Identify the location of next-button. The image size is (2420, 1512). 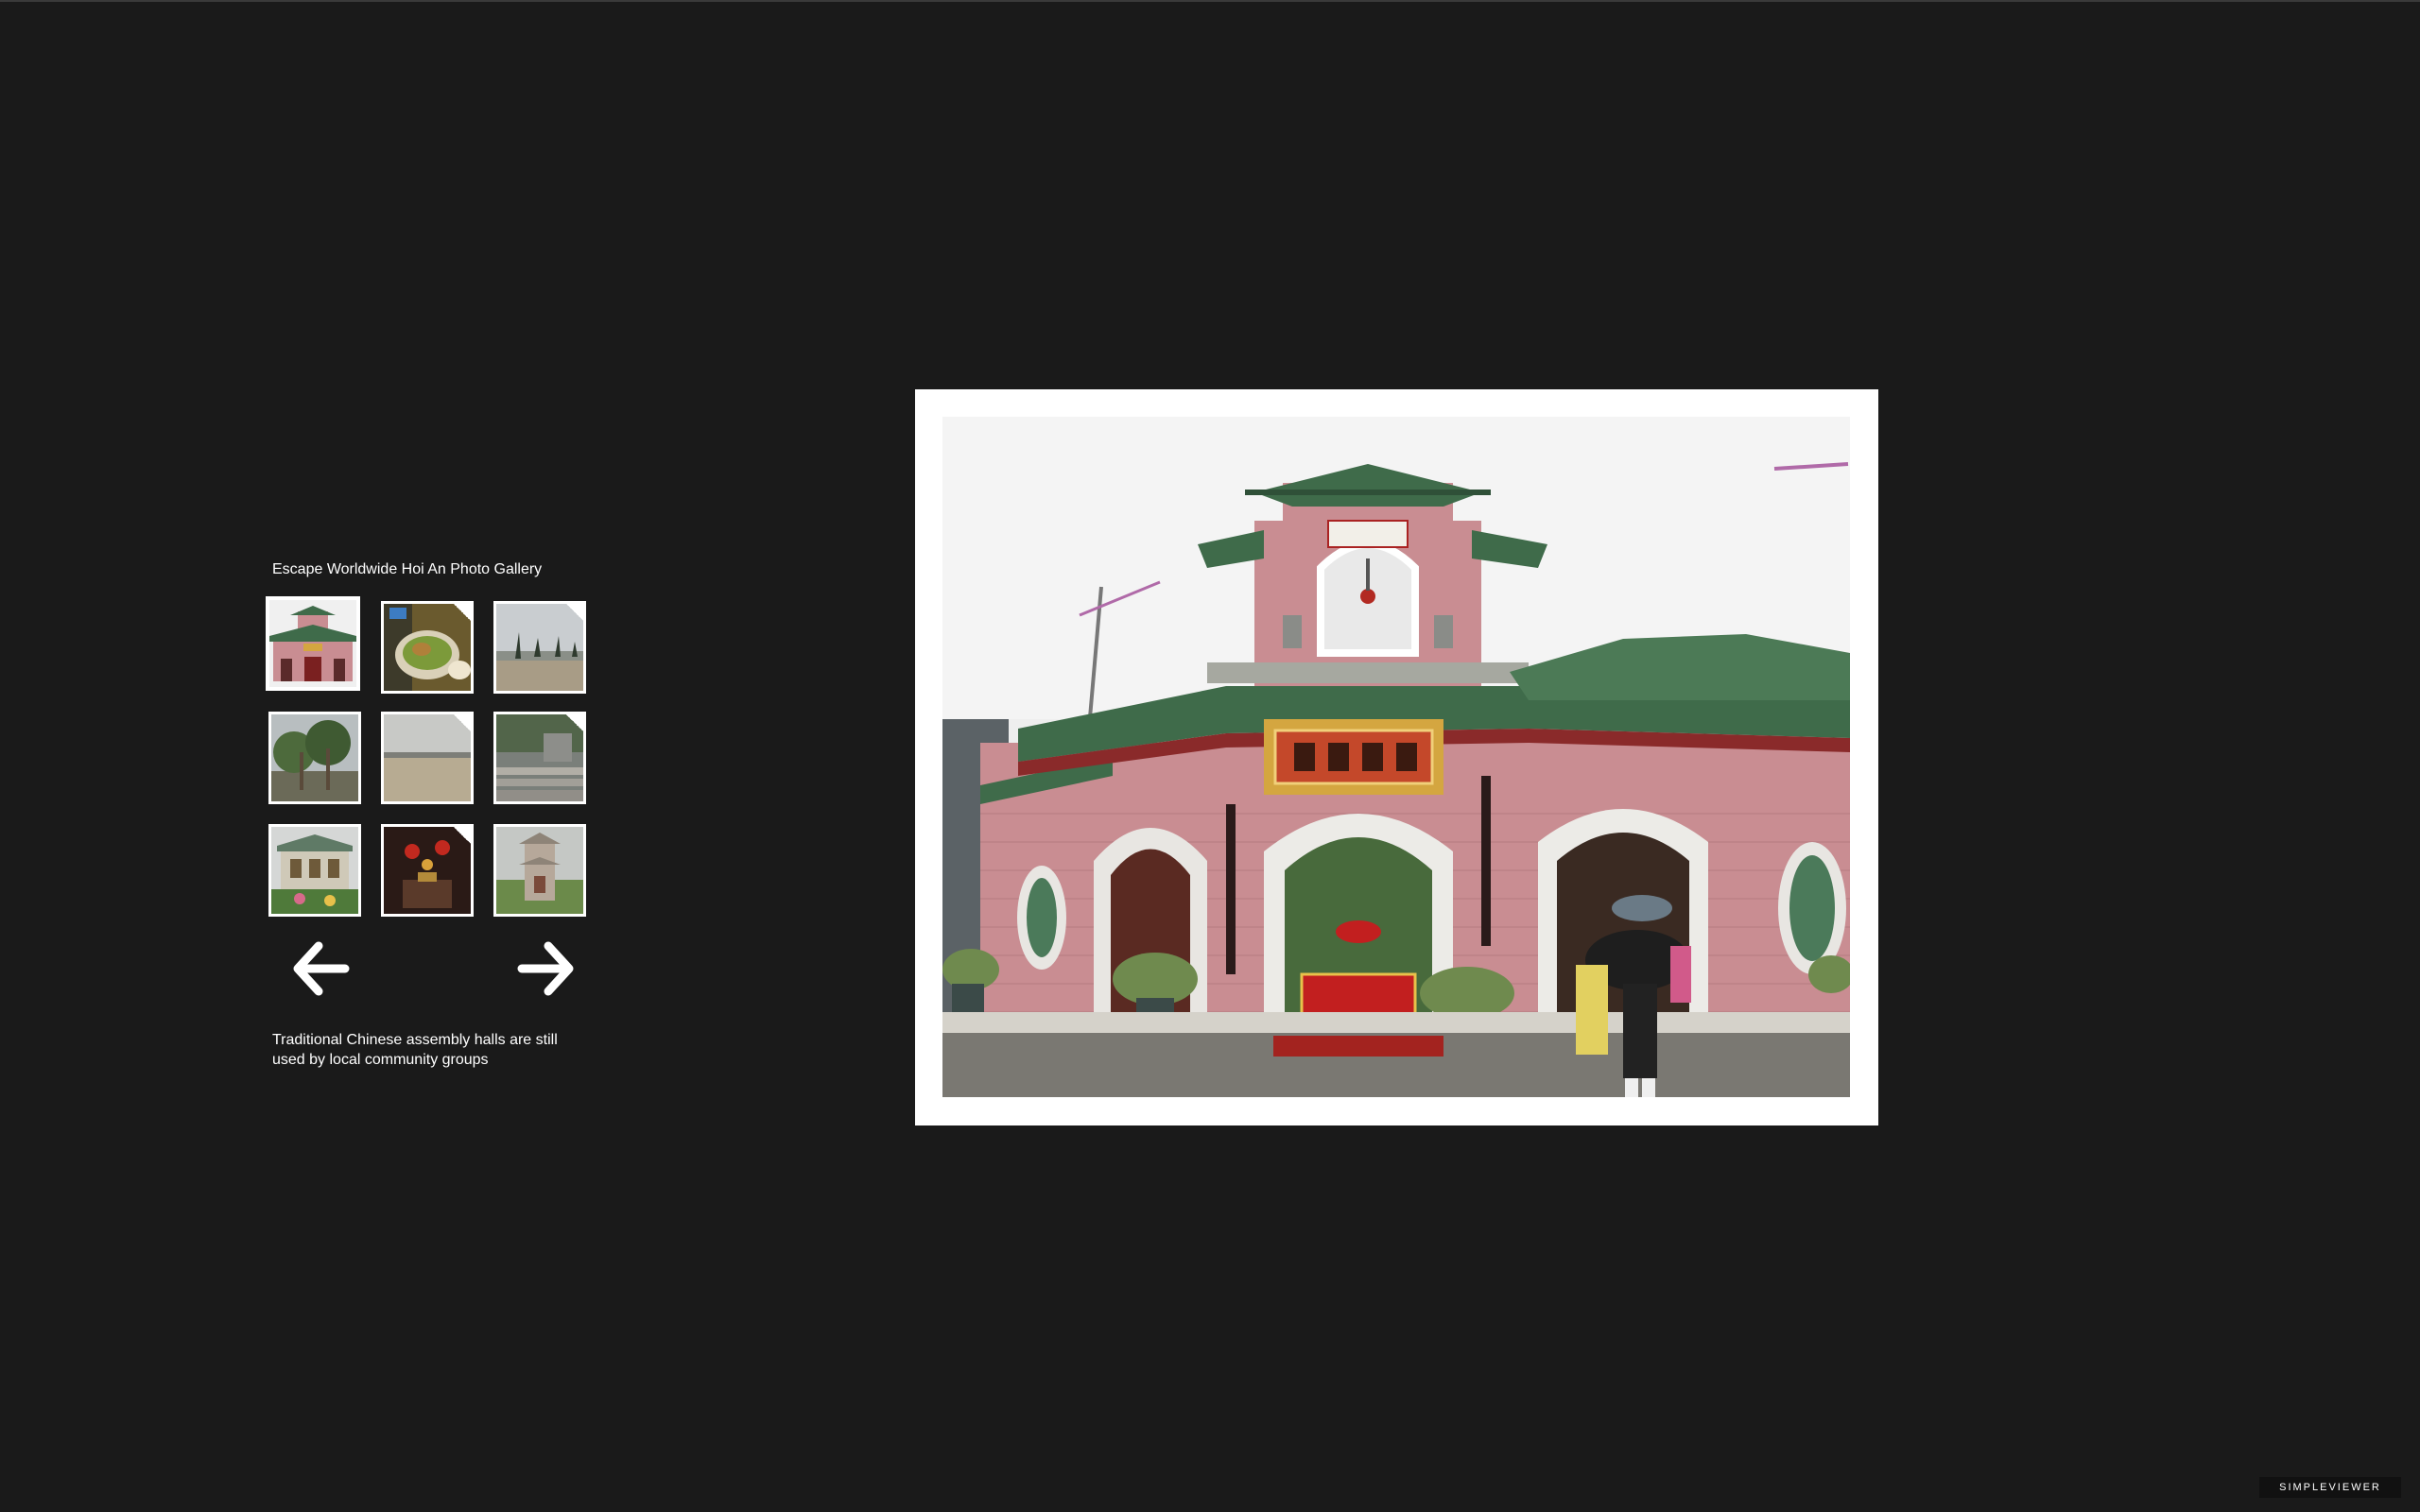
(545, 968).